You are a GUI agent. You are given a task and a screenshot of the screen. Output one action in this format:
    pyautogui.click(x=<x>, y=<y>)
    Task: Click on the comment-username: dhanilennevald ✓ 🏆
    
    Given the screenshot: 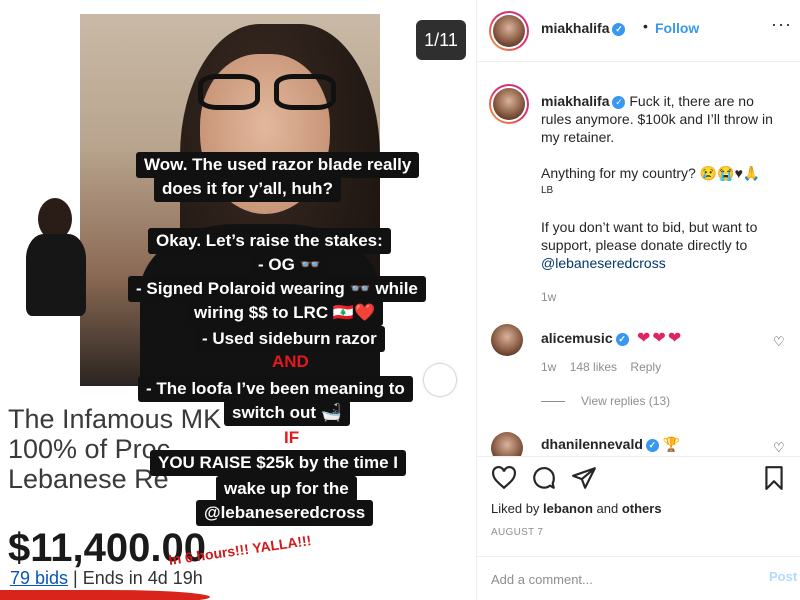 What is the action you would take?
    pyautogui.click(x=610, y=444)
    